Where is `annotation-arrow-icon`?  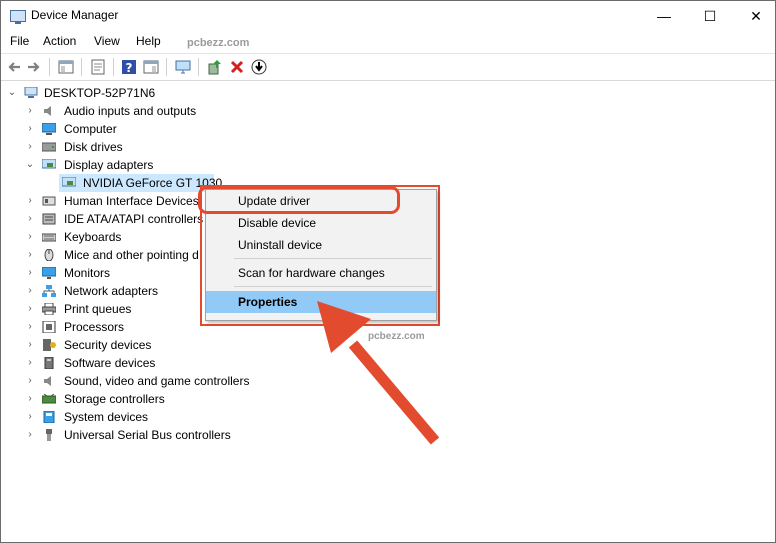
annotation-arrow-icon is located at coordinates (378, 373).